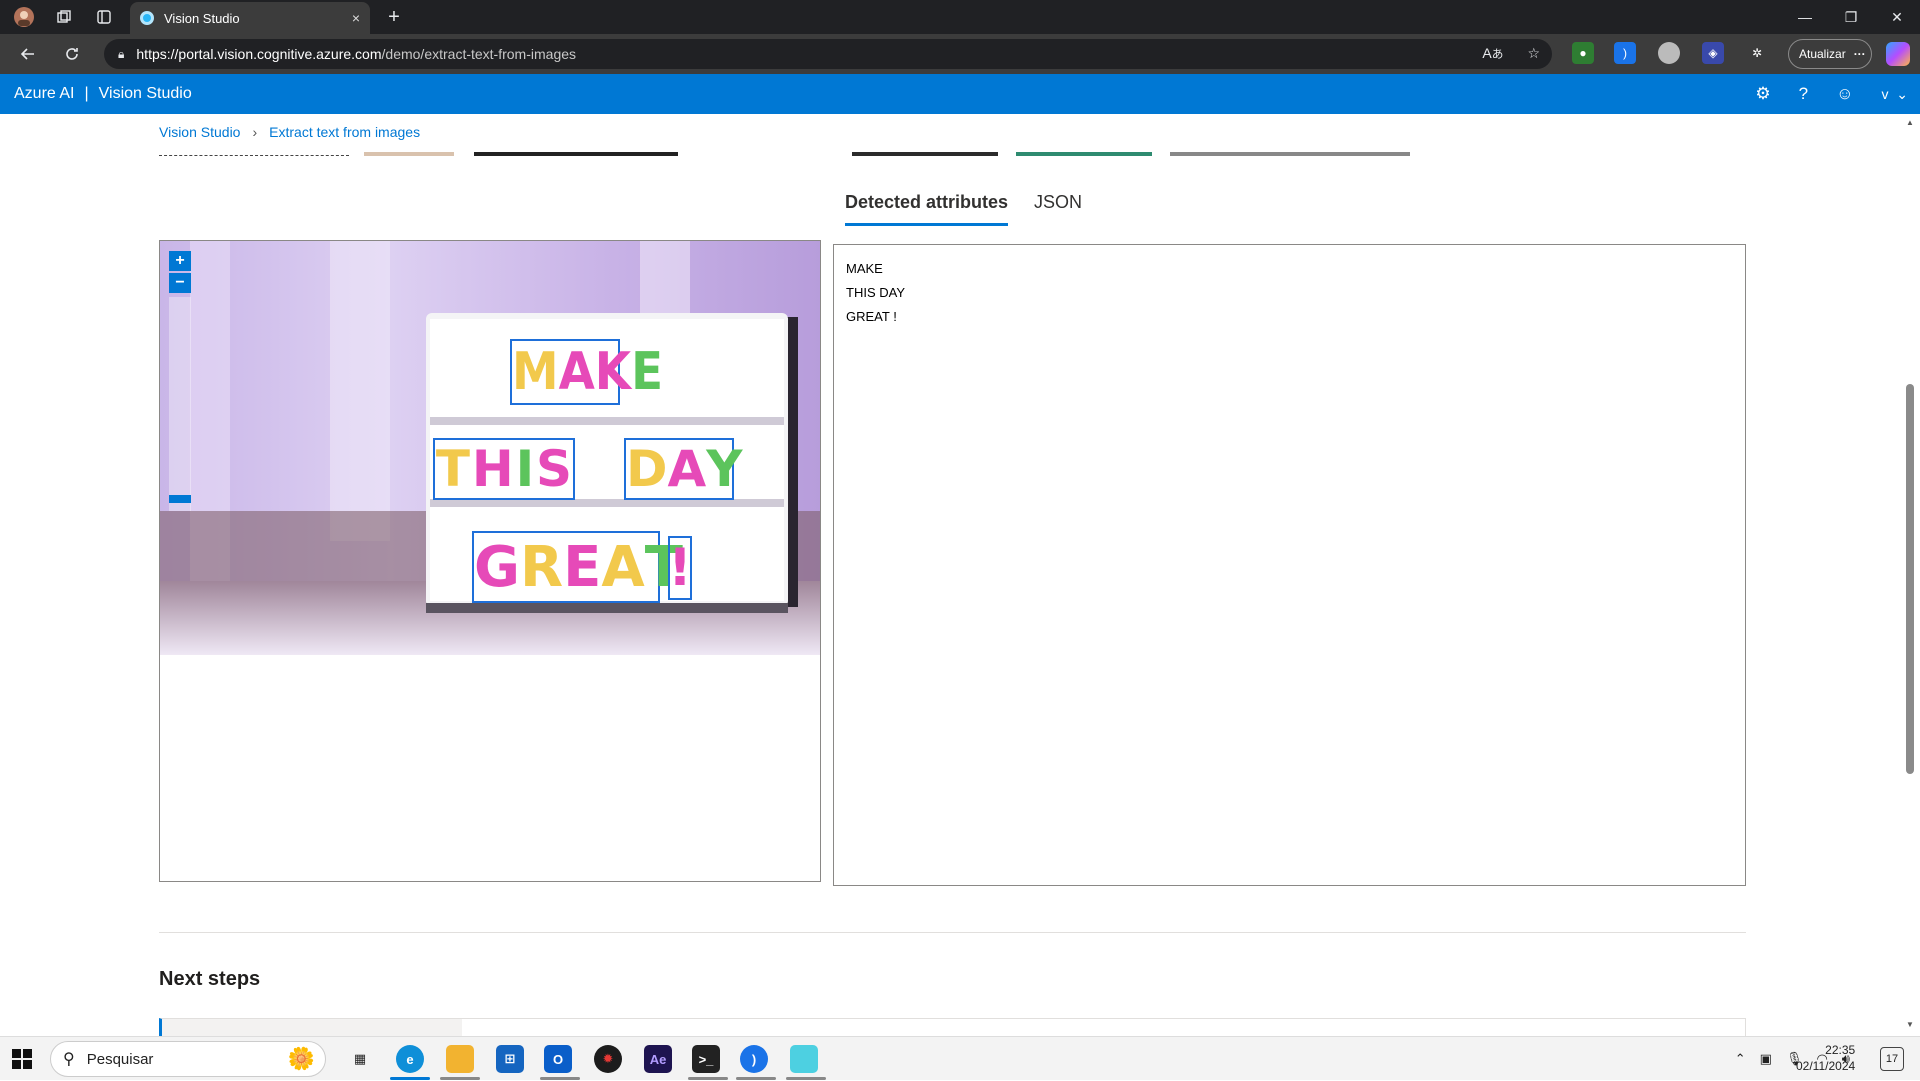 This screenshot has height=1081, width=1920. I want to click on taskbar-search: ⚲ Pesquisar 🌼, so click(188, 1059).